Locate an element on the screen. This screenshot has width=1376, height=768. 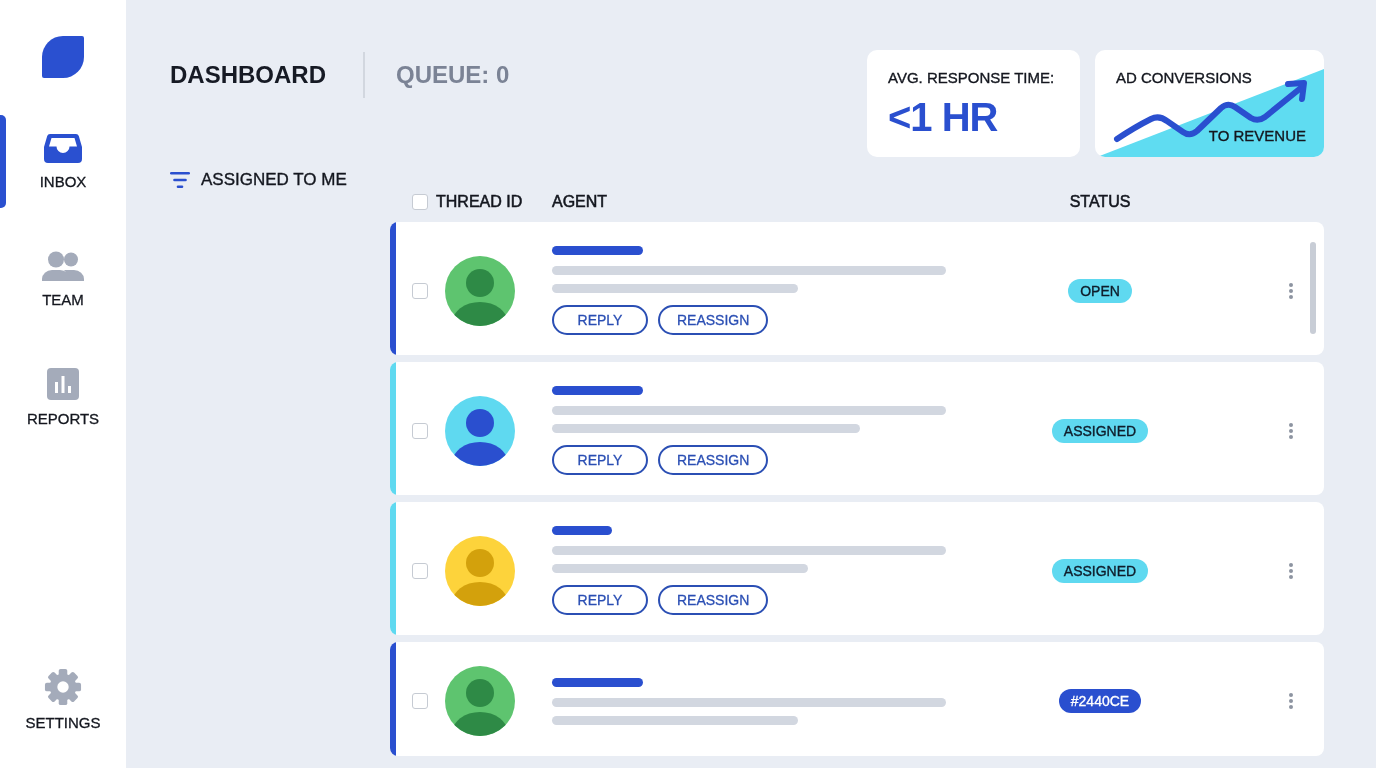
inbox-tray-icon is located at coordinates (63, 148).